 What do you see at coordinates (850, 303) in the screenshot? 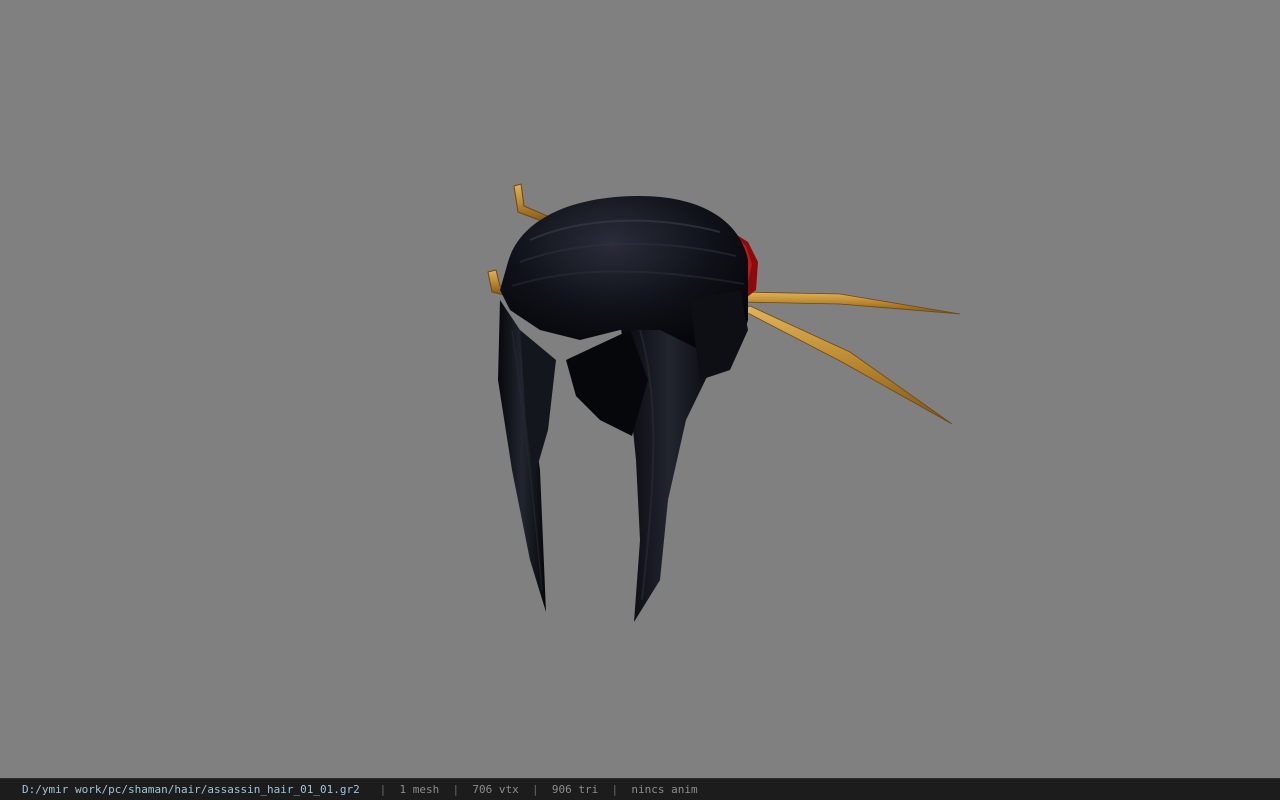
I see `hairpin-right-upper` at bounding box center [850, 303].